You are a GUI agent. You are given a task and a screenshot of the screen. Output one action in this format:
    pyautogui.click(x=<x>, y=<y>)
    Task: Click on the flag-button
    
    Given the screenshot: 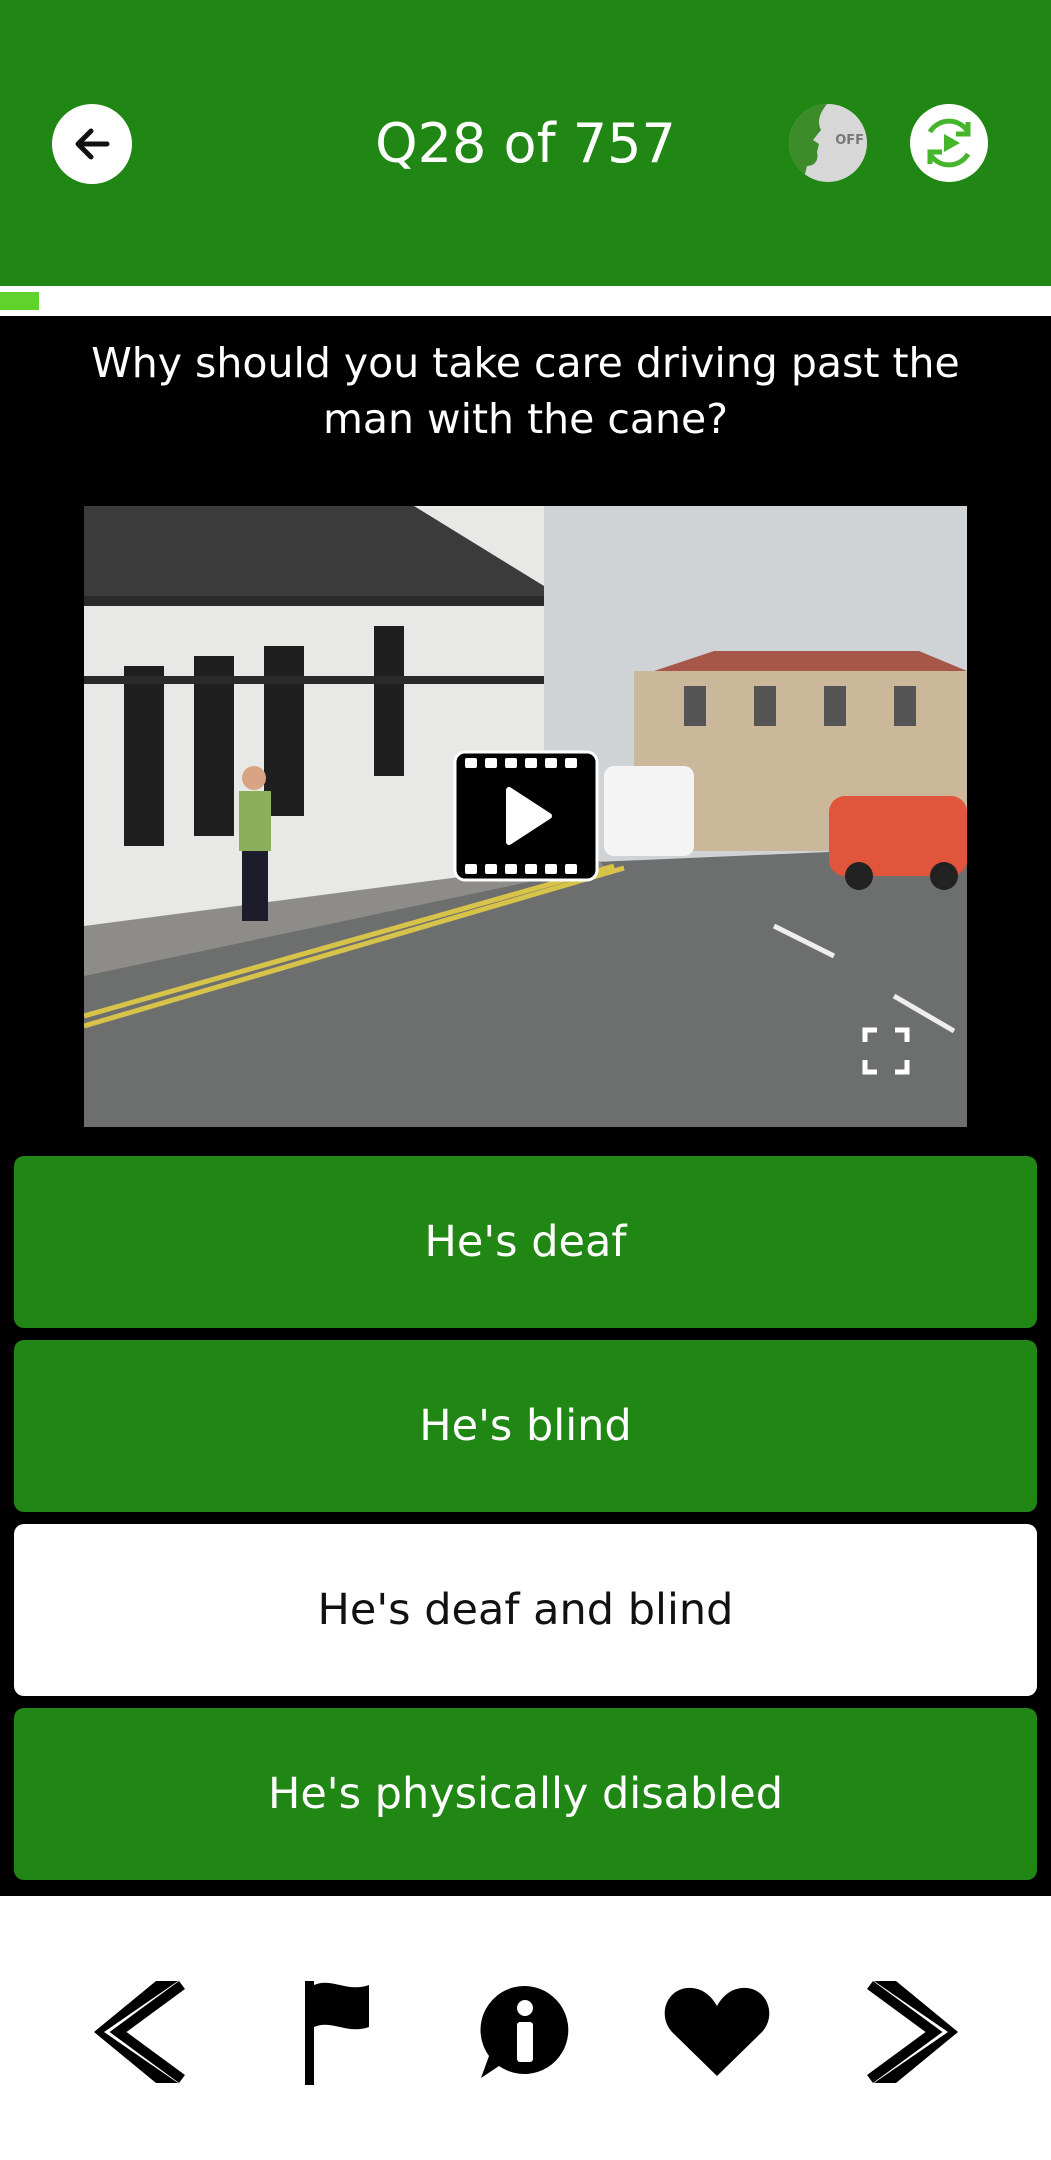 What is the action you would take?
    pyautogui.click(x=337, y=2032)
    